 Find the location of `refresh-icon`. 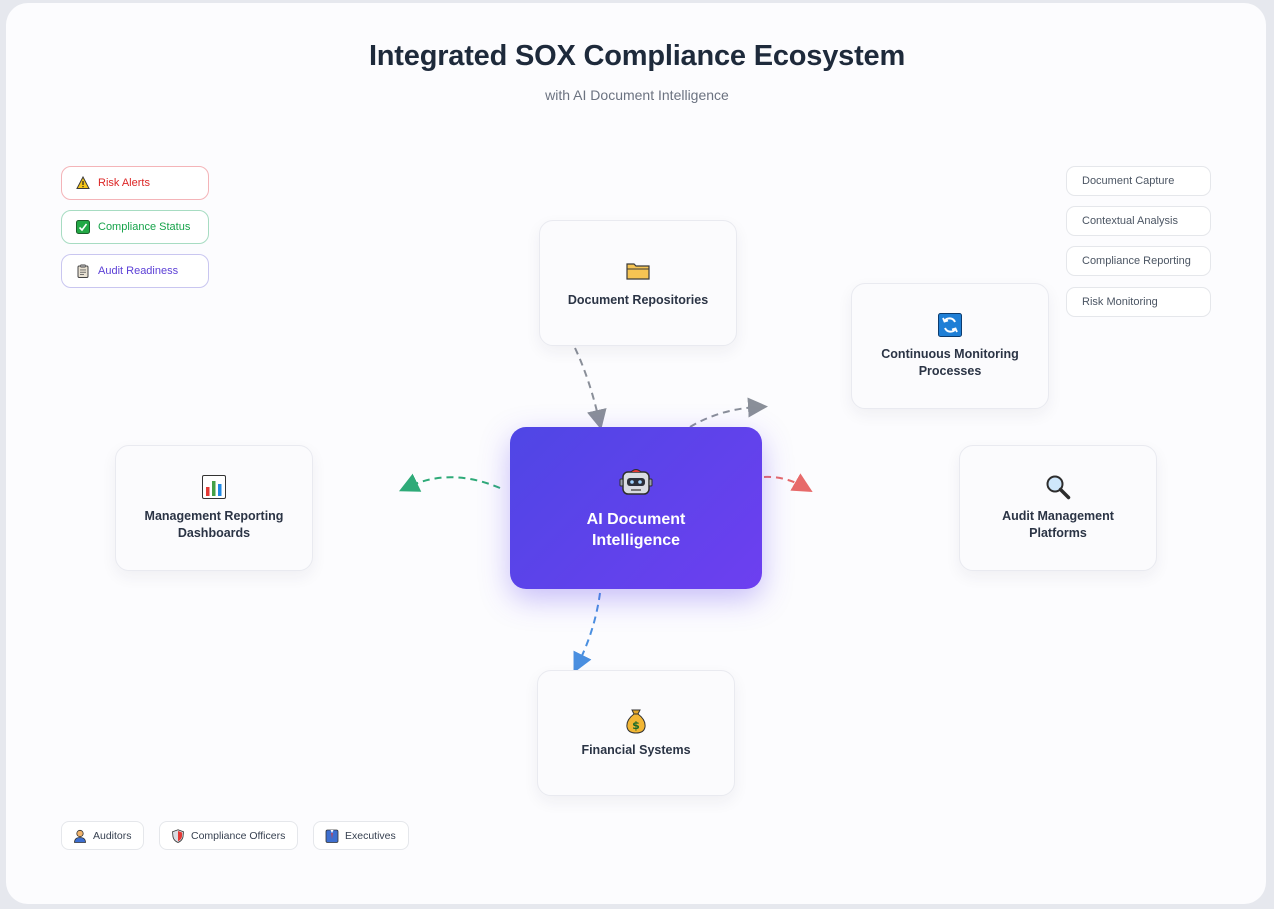

refresh-icon is located at coordinates (950, 325).